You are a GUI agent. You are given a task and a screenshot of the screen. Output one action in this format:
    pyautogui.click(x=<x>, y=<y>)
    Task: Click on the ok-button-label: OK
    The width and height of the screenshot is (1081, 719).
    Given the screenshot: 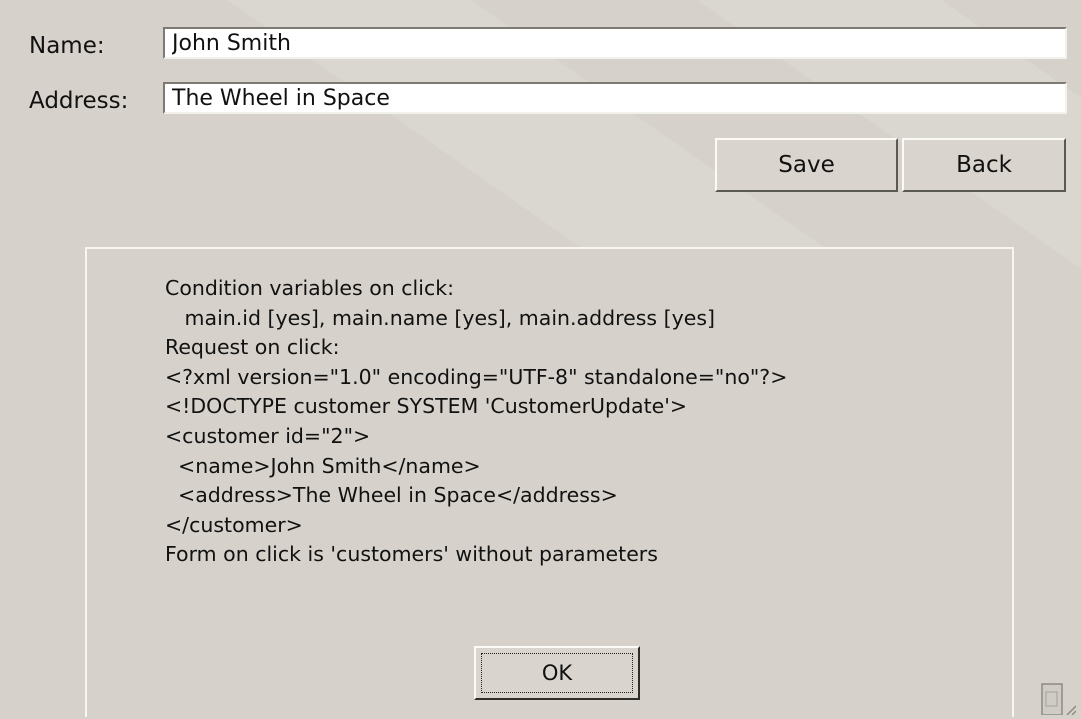 What is the action you would take?
    pyautogui.click(x=557, y=673)
    